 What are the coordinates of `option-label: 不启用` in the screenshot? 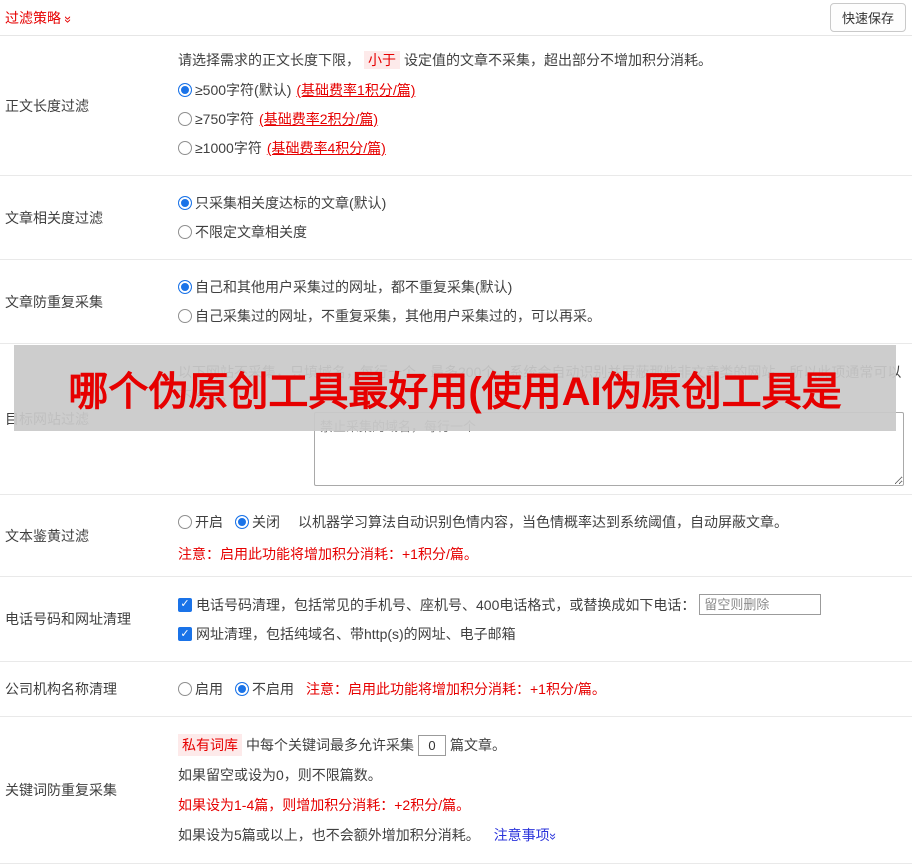 It's located at (273, 689).